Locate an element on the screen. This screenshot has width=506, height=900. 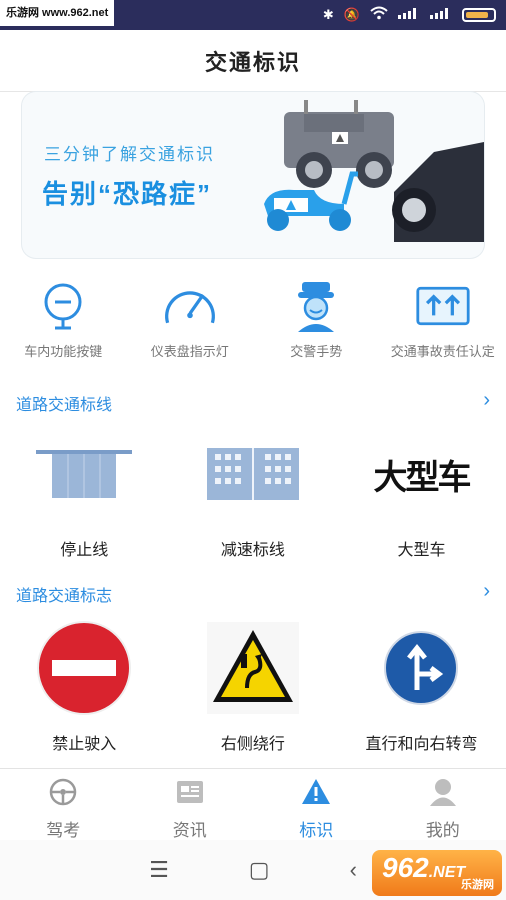
sign-item-straight-or-right: 直行和向右转弯 is located at coordinates (421, 688).